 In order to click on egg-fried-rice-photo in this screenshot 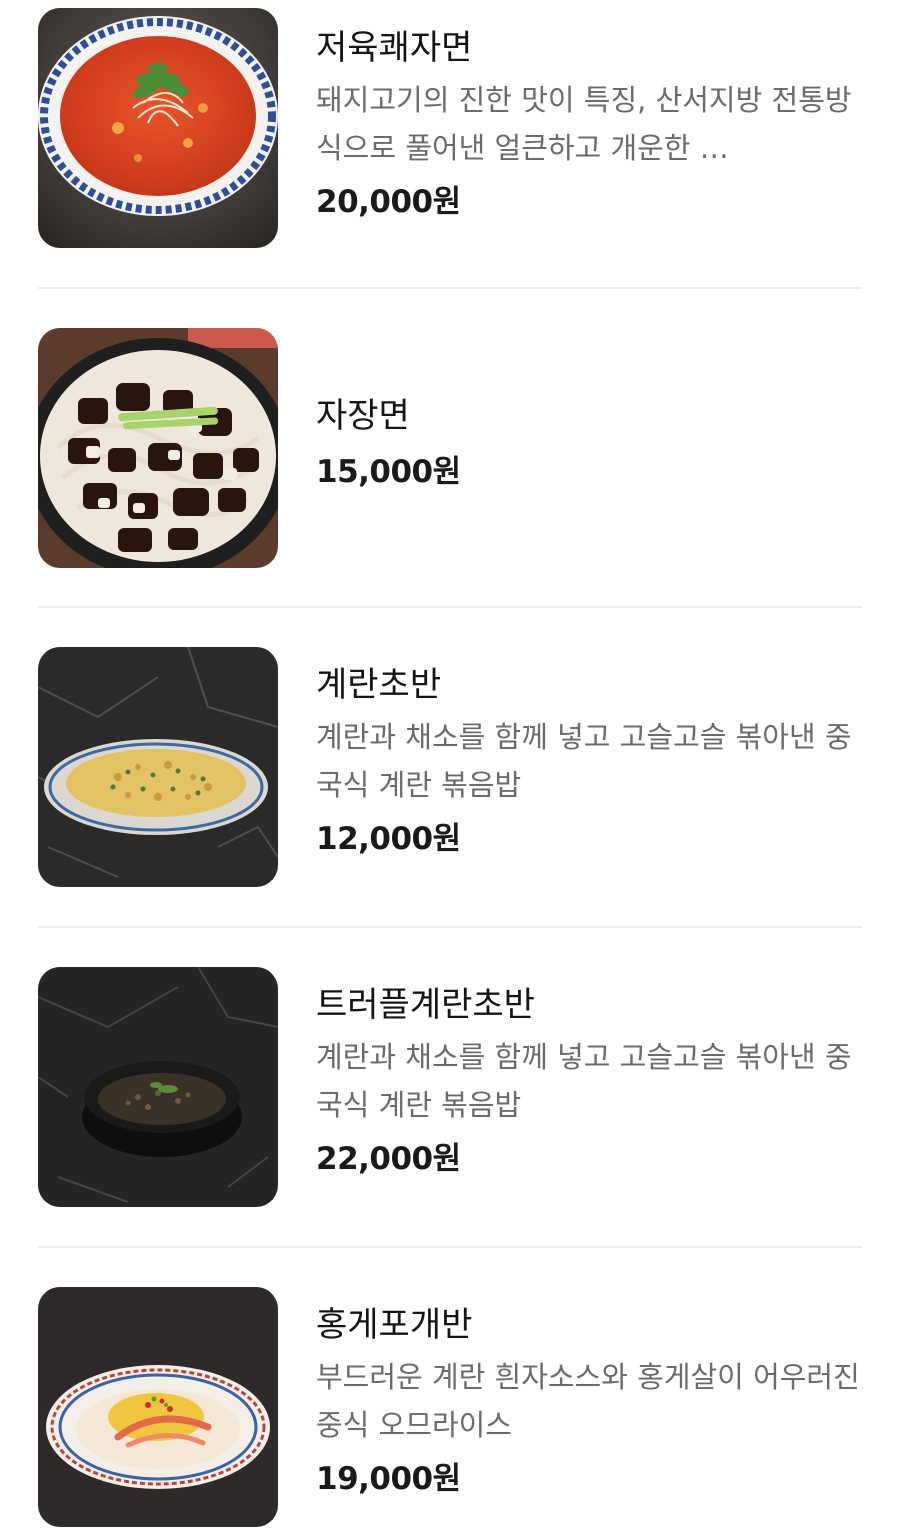, I will do `click(158, 767)`.